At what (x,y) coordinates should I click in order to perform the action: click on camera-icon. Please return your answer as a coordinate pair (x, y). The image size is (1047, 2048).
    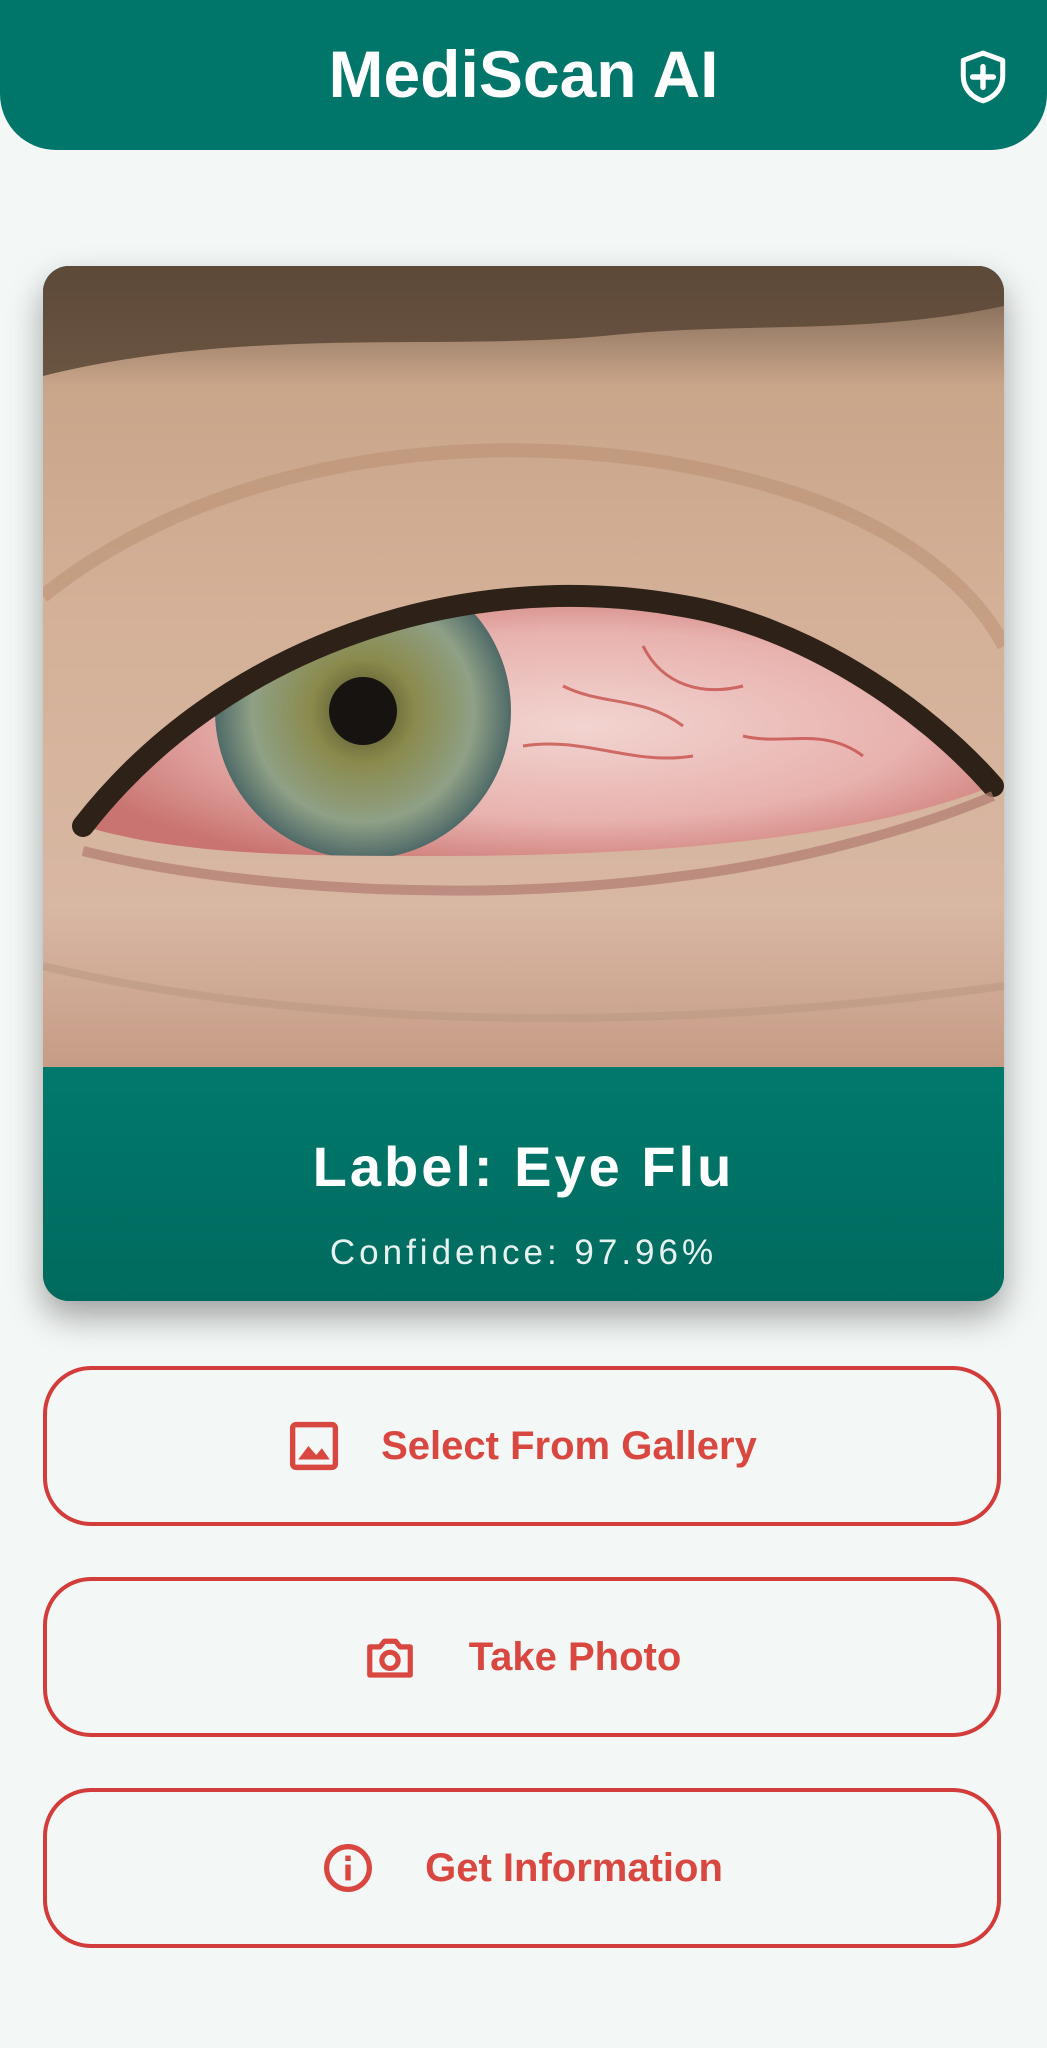
    Looking at the image, I should click on (389, 1658).